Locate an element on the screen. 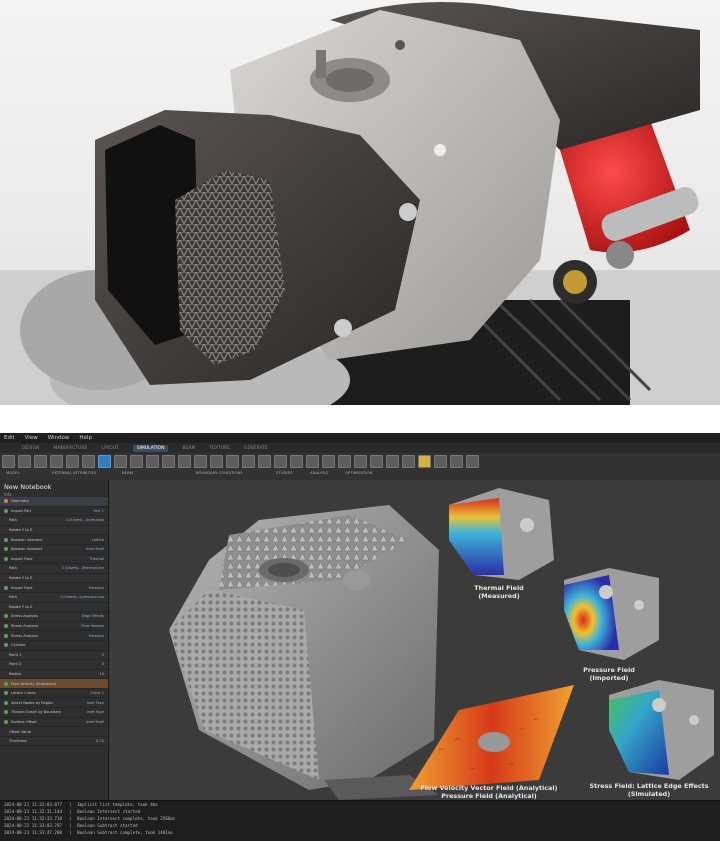  group-optimization: OPTIMIZATION is located at coordinates (359, 472).